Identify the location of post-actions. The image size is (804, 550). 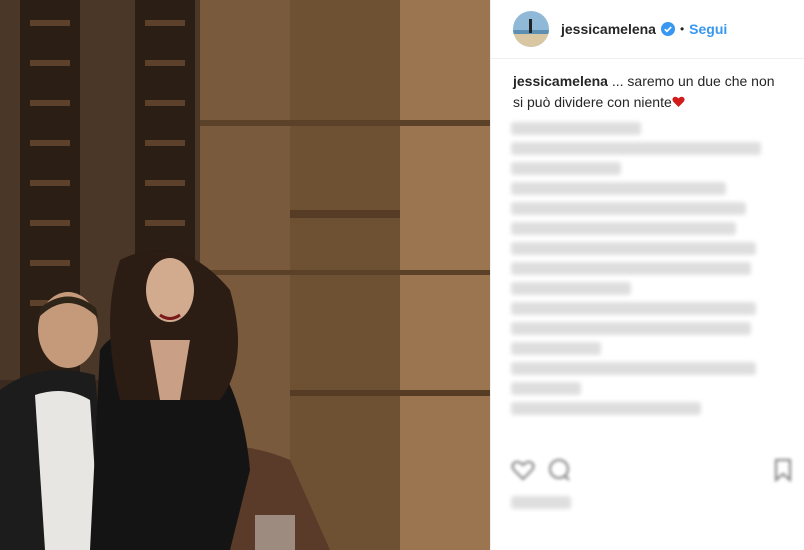
(653, 483).